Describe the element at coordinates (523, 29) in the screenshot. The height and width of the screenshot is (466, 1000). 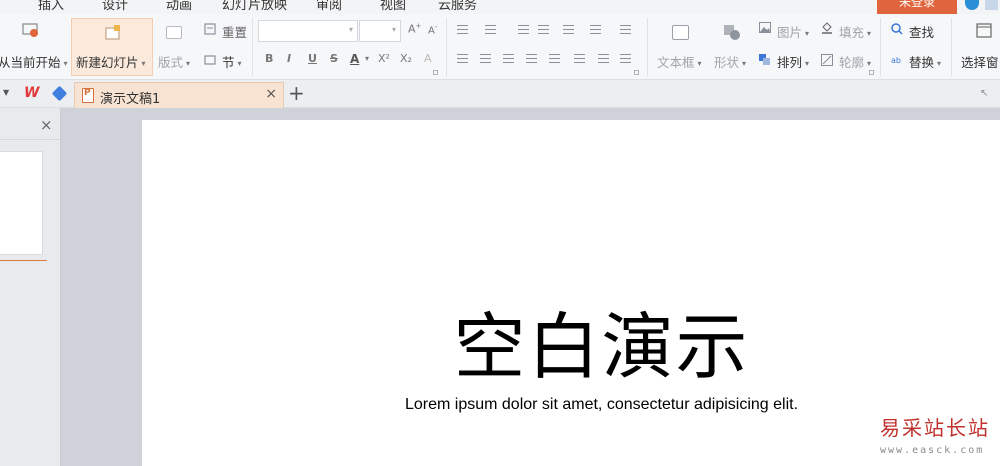
I see `decrease-indent-icon` at that location.